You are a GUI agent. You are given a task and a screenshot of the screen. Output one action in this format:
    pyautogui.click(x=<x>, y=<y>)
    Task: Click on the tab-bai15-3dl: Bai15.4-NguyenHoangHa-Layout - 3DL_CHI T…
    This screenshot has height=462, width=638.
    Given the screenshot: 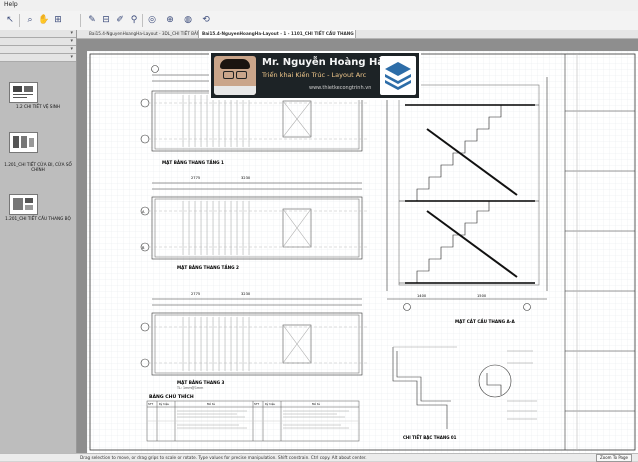 What is the action you would take?
    pyautogui.click(x=143, y=34)
    